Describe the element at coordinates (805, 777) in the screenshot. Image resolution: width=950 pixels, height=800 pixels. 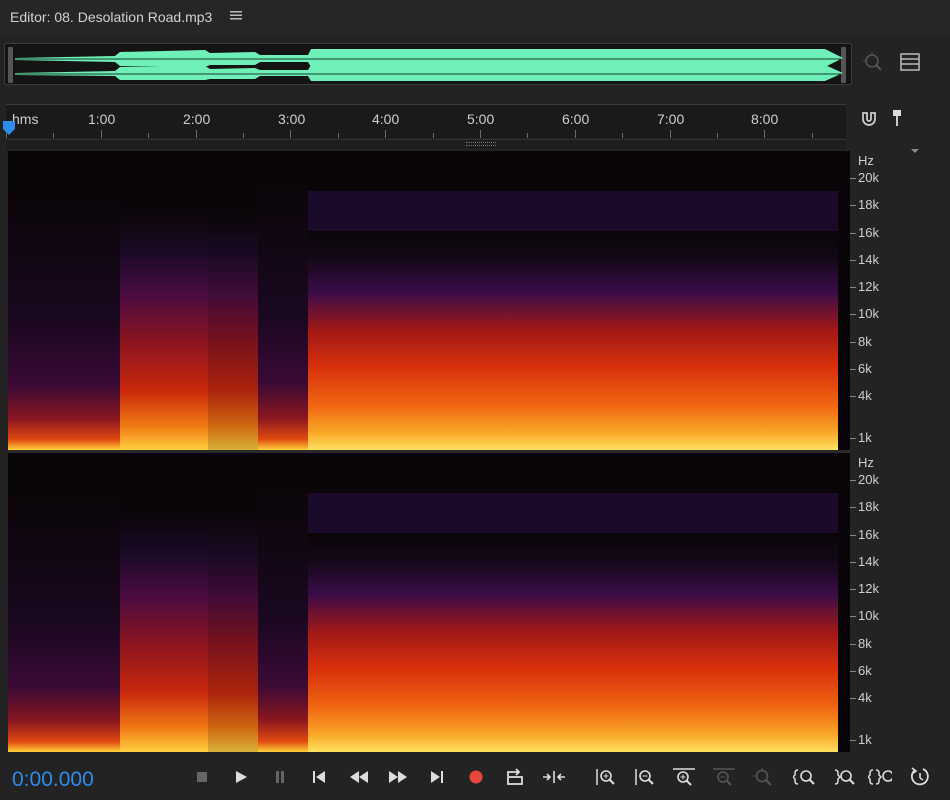
I see `zoom-in-left-icon` at that location.